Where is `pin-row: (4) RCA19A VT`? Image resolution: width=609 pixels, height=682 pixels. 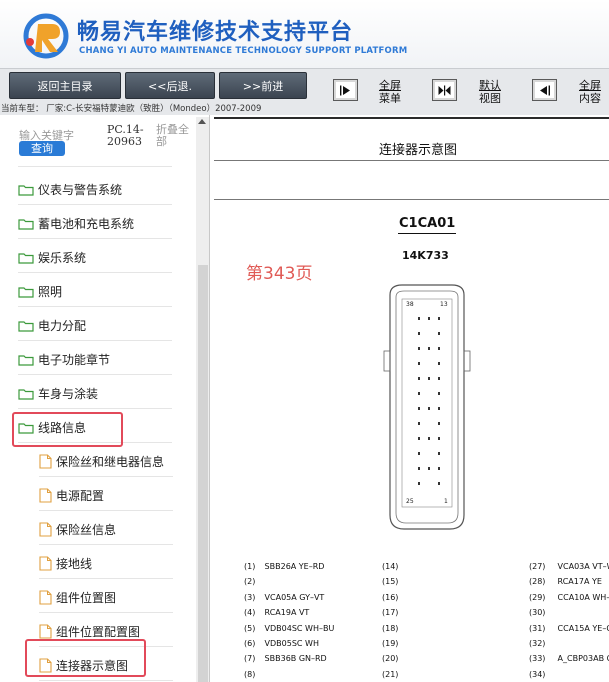
pin-row: (4) RCA19A VT is located at coordinates (289, 612).